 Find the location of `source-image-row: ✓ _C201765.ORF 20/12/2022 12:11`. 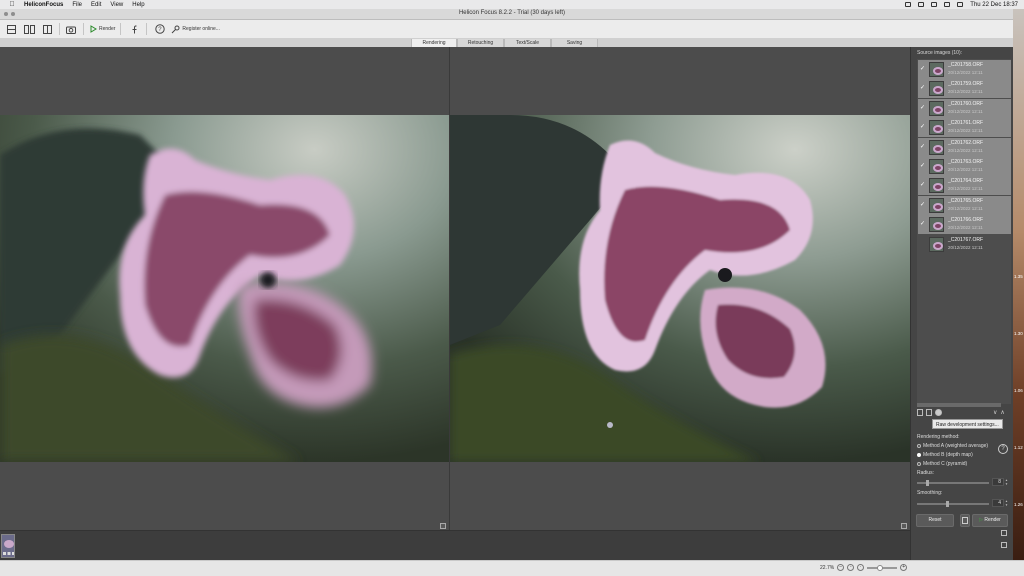

source-image-row: ✓ _C201765.ORF 20/12/2022 12:11 is located at coordinates (964, 205).